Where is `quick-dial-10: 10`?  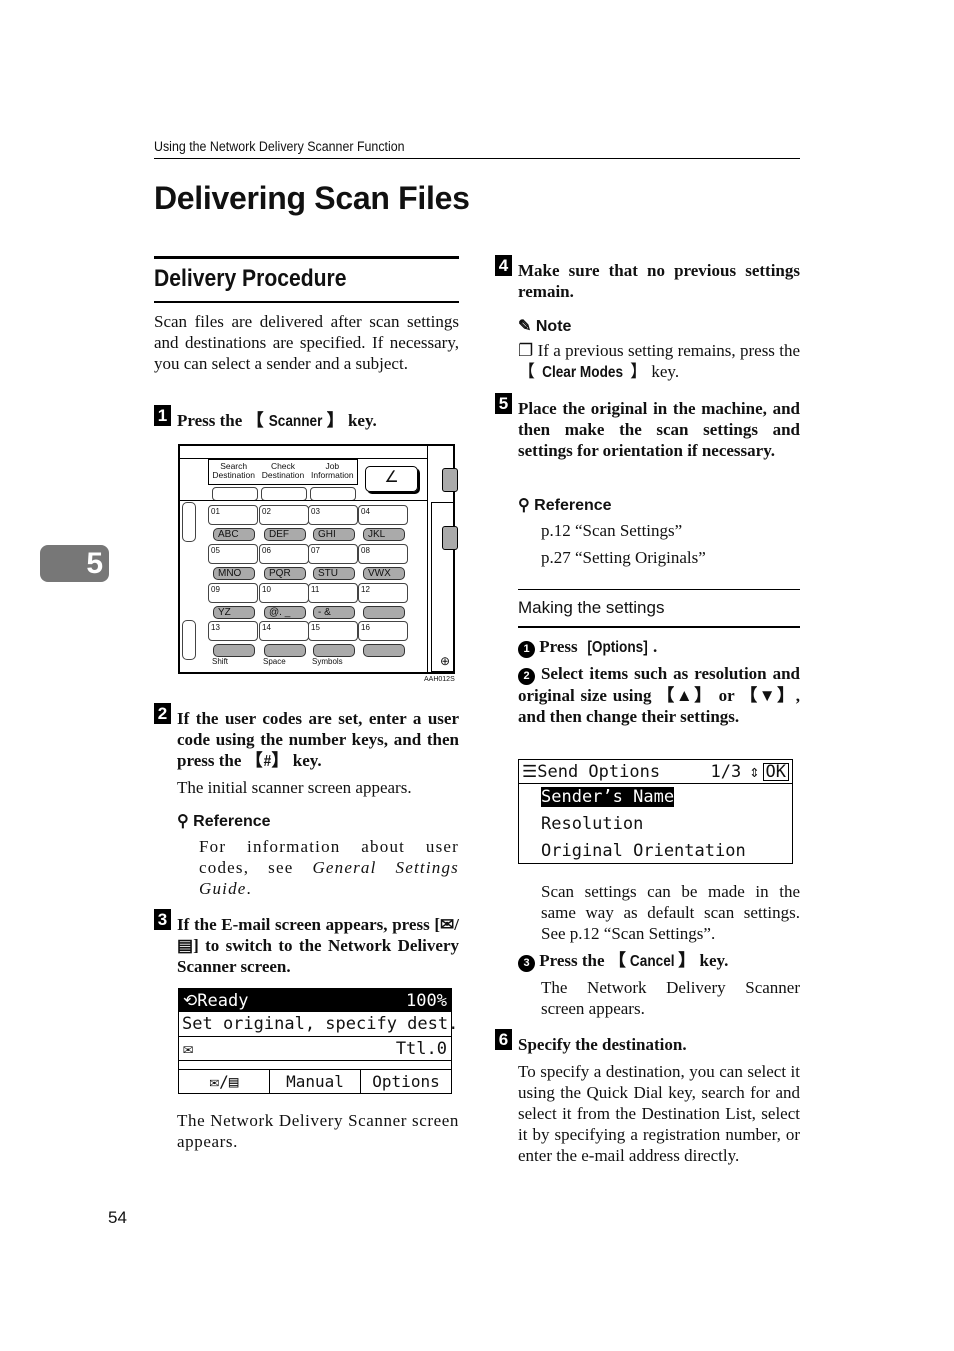 quick-dial-10: 10 is located at coordinates (284, 593).